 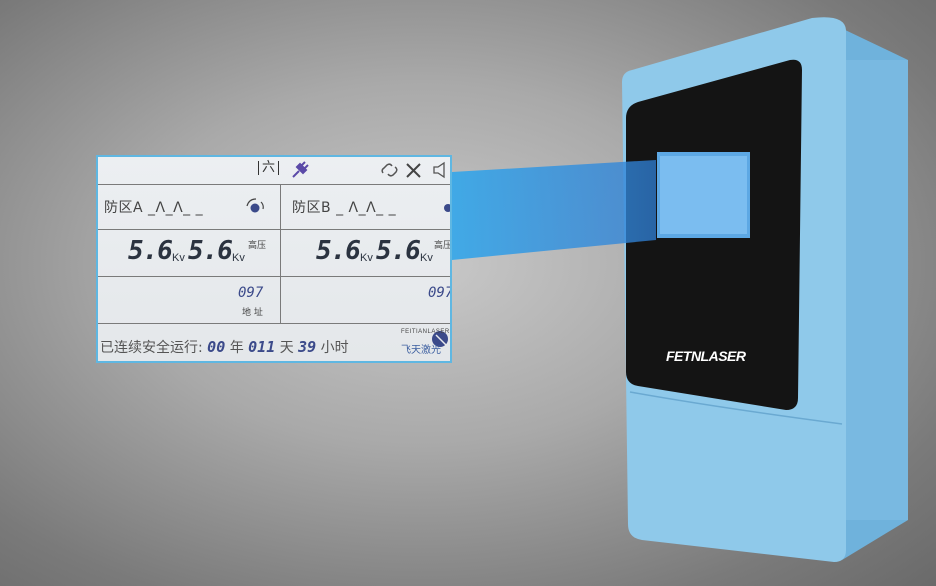 What do you see at coordinates (414, 170) in the screenshot?
I see `tools-icon` at bounding box center [414, 170].